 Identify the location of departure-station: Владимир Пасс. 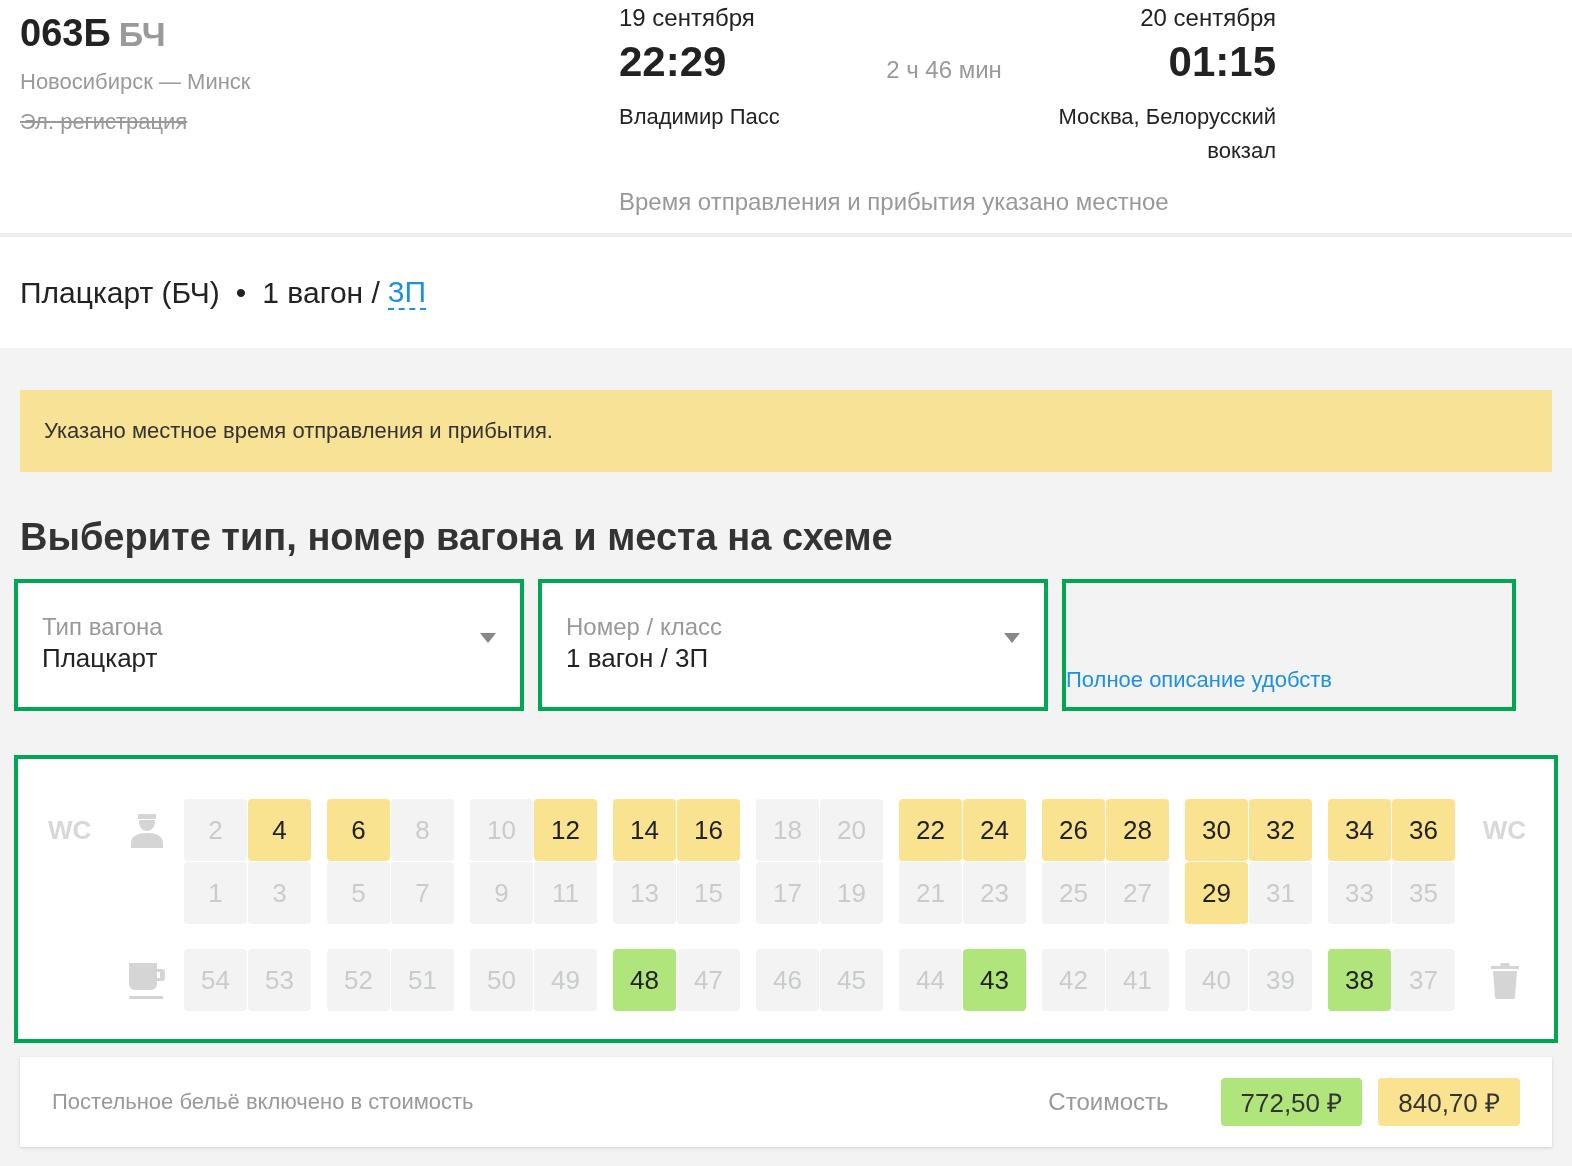
(700, 117).